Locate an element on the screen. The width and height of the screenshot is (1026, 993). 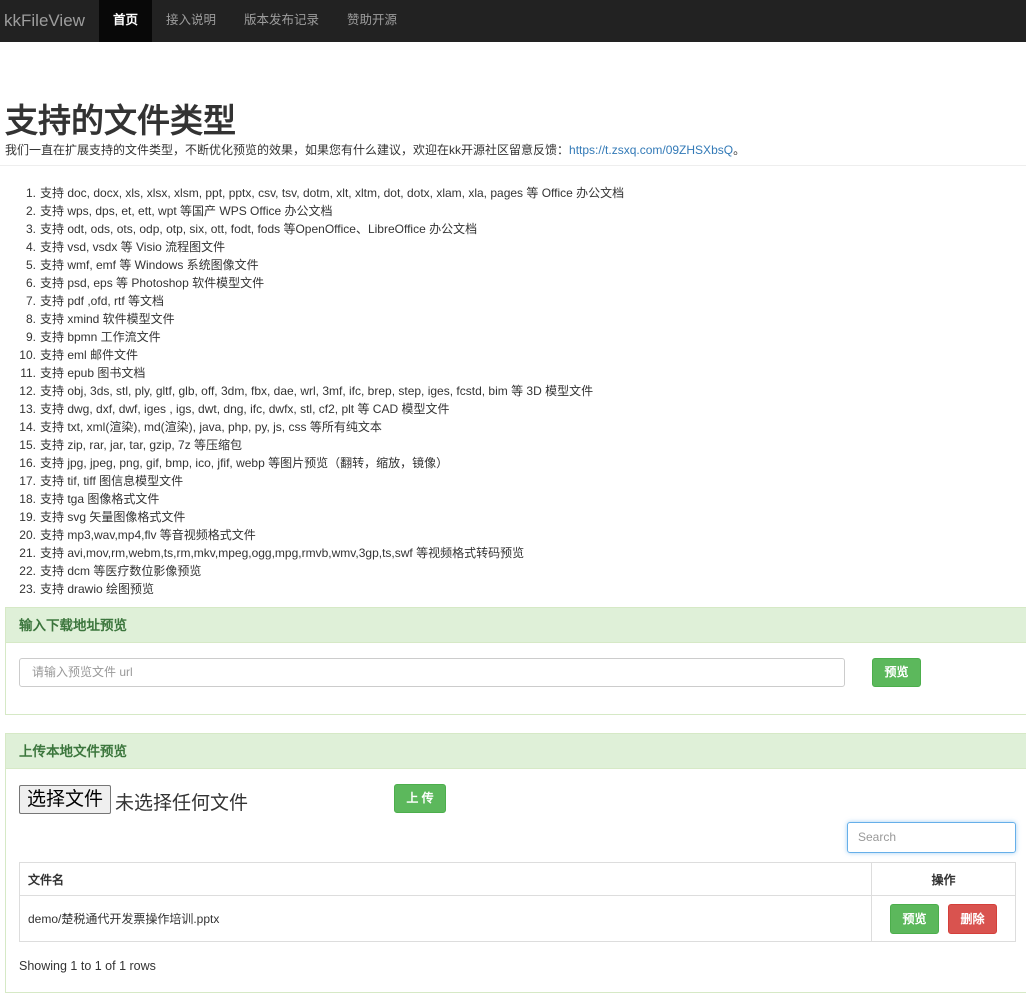
url-preview-button: 预览 is located at coordinates (896, 672).